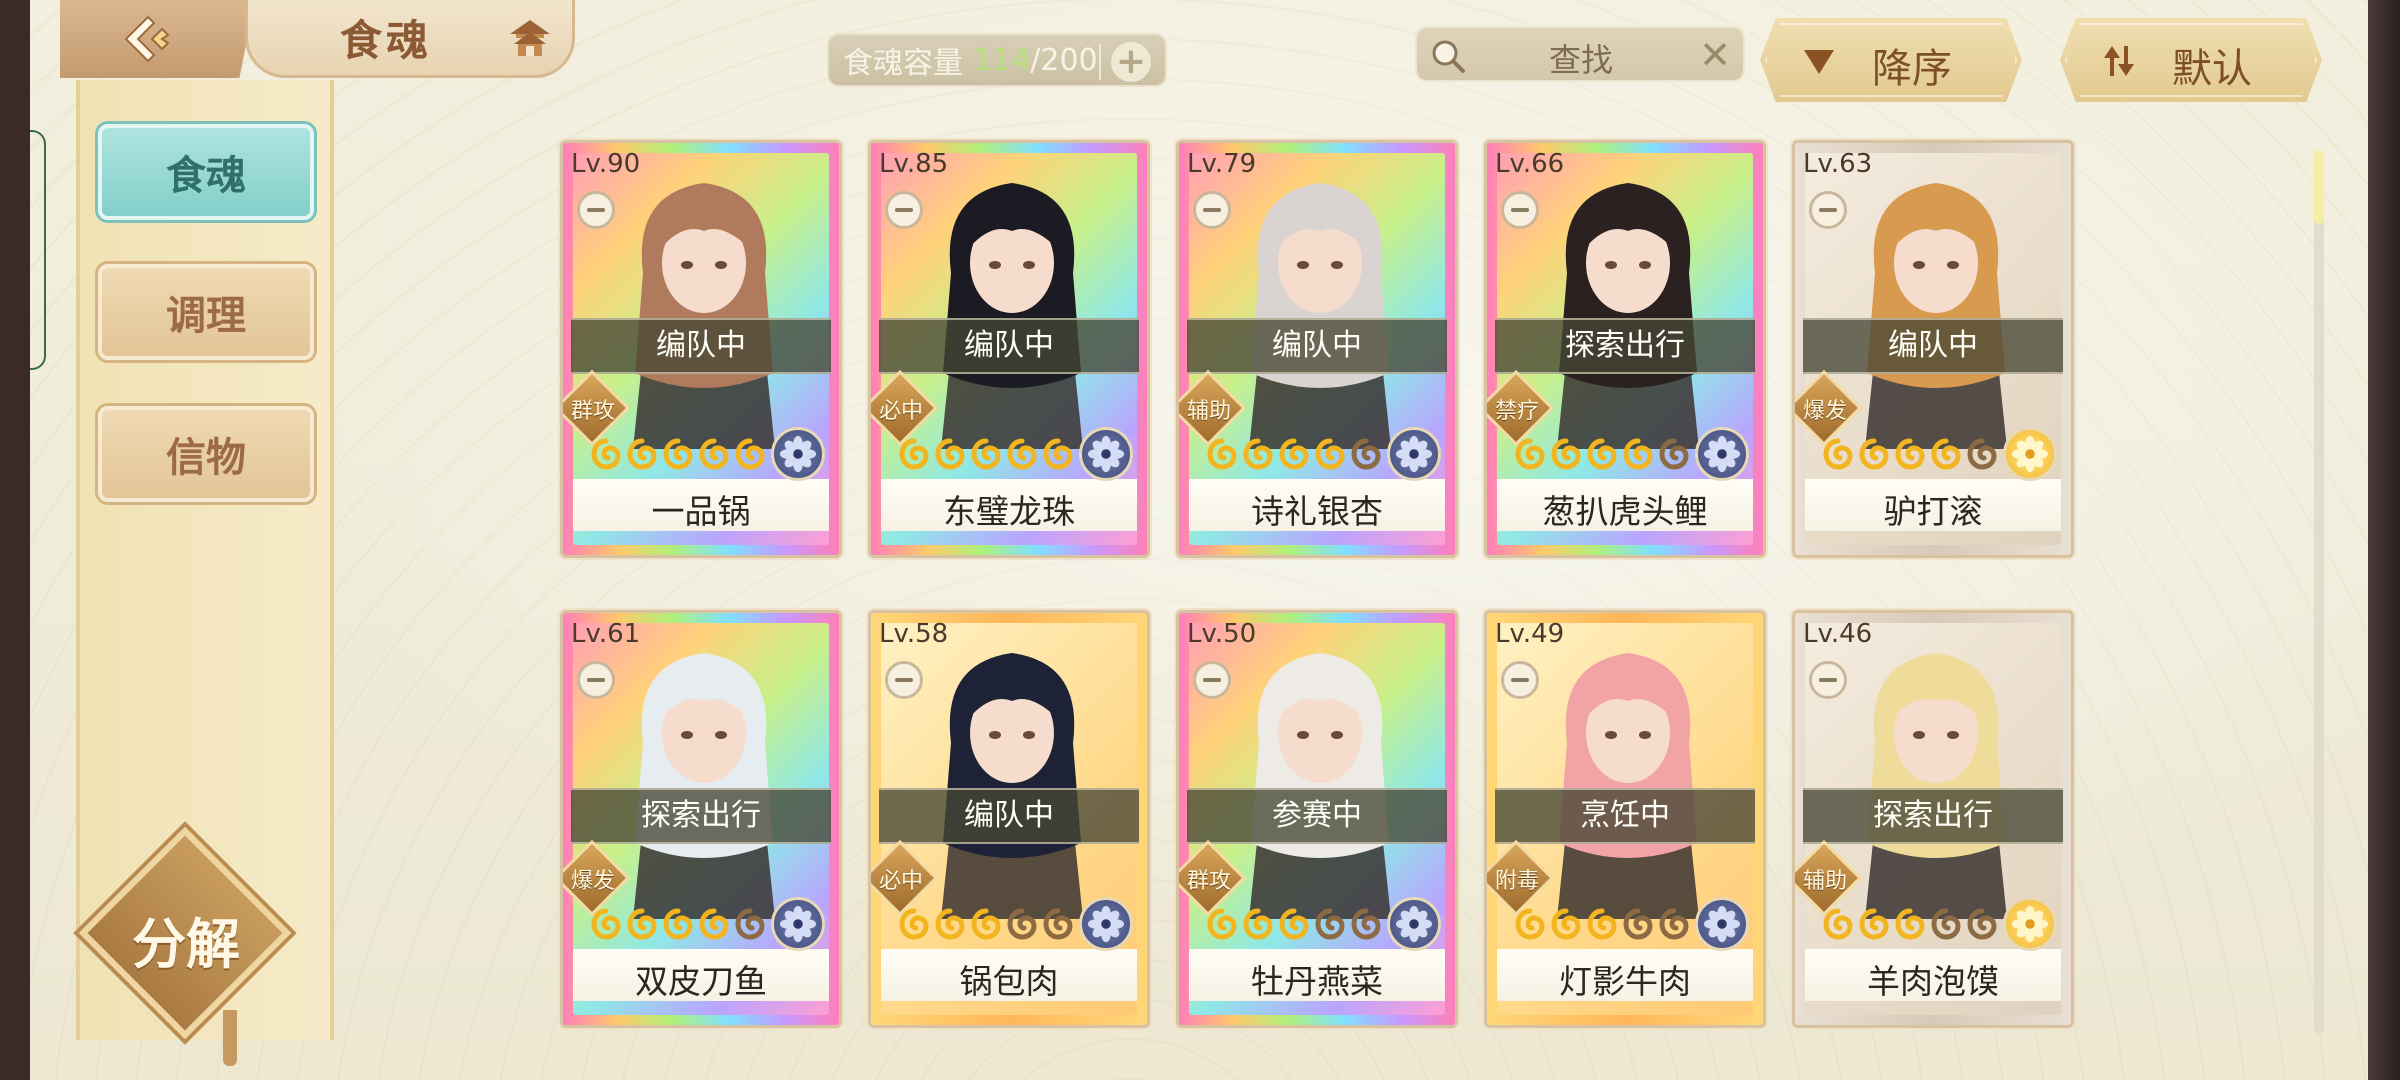 The width and height of the screenshot is (2400, 1080). Describe the element at coordinates (1912, 69) in the screenshot. I see `sort-order-label: 降序` at that location.